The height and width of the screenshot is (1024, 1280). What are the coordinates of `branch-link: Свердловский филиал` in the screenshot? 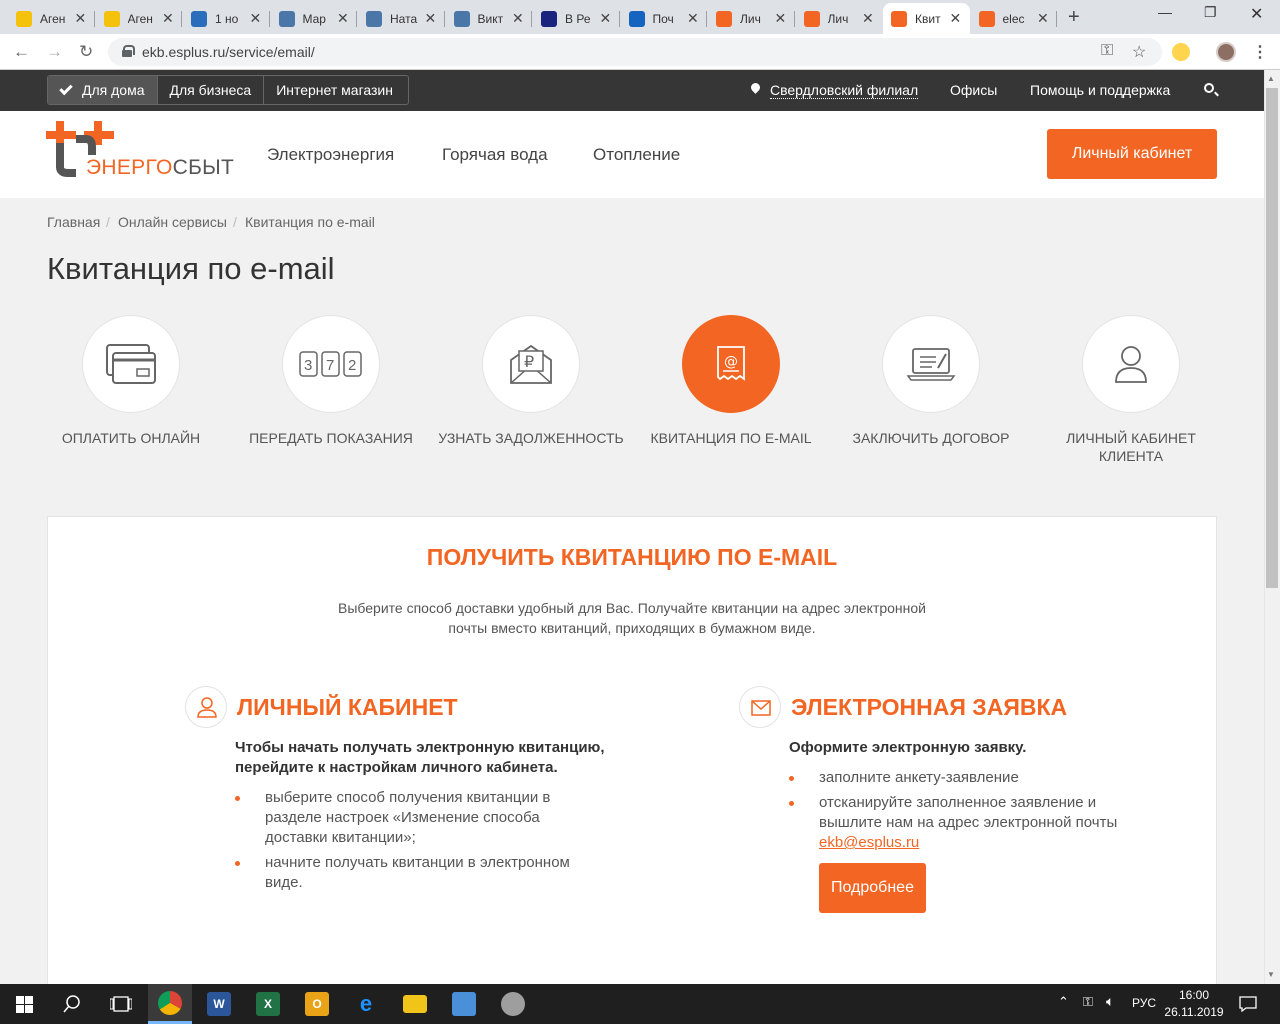 It's located at (844, 90).